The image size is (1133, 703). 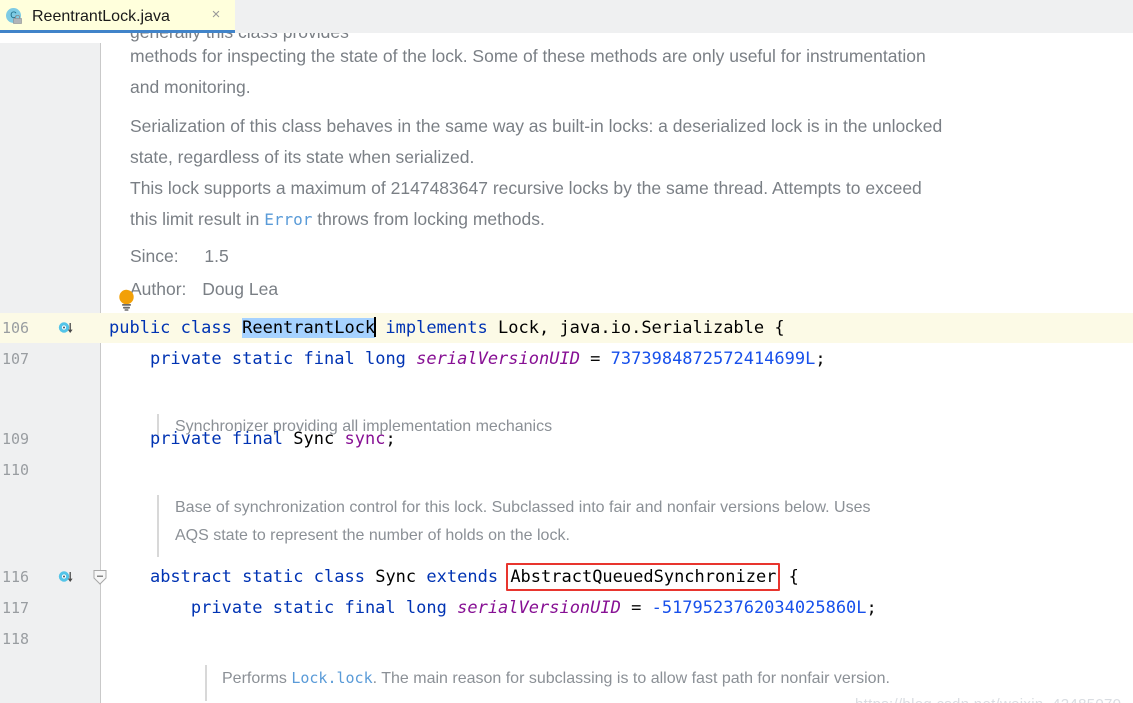 What do you see at coordinates (50, 439) in the screenshot?
I see `gutter-line-109: 109` at bounding box center [50, 439].